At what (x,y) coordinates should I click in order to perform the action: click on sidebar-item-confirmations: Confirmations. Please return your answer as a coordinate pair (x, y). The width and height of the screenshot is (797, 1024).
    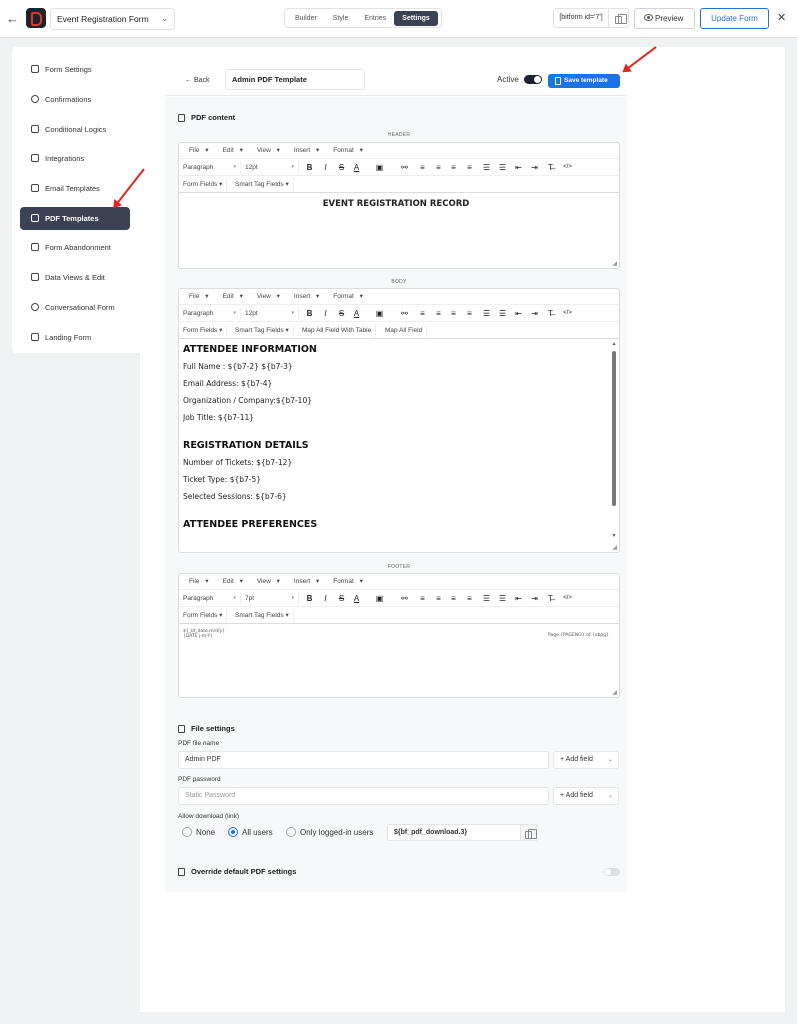
    Looking at the image, I should click on (75, 99).